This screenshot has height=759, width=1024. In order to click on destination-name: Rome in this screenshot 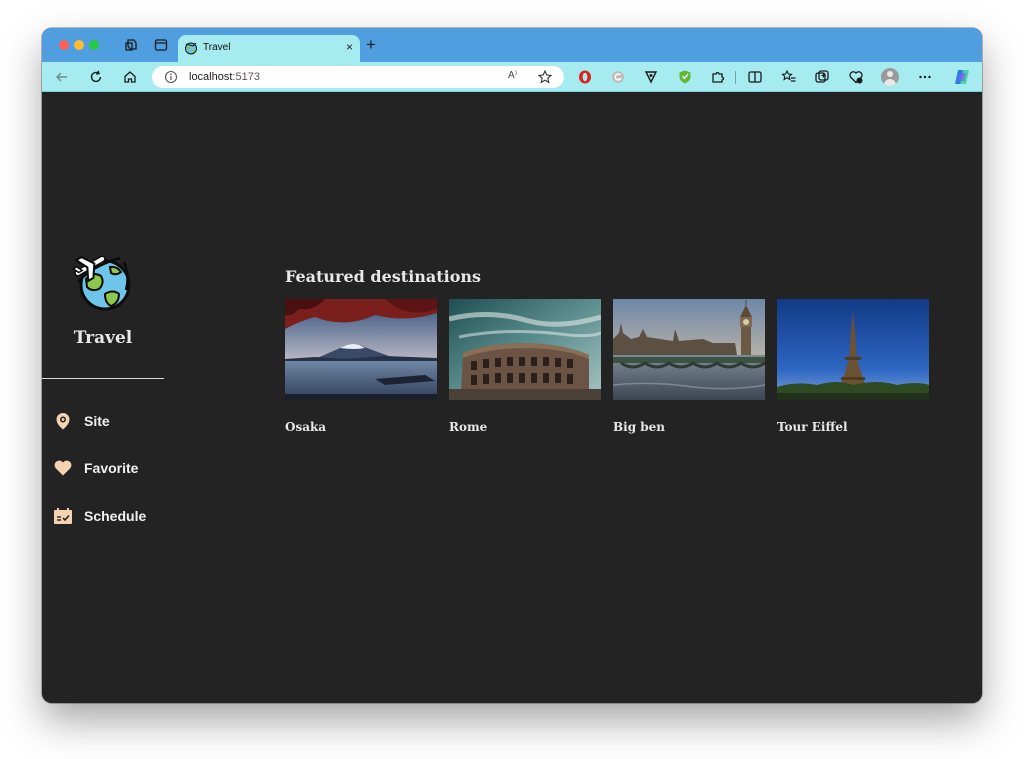, I will do `click(468, 427)`.